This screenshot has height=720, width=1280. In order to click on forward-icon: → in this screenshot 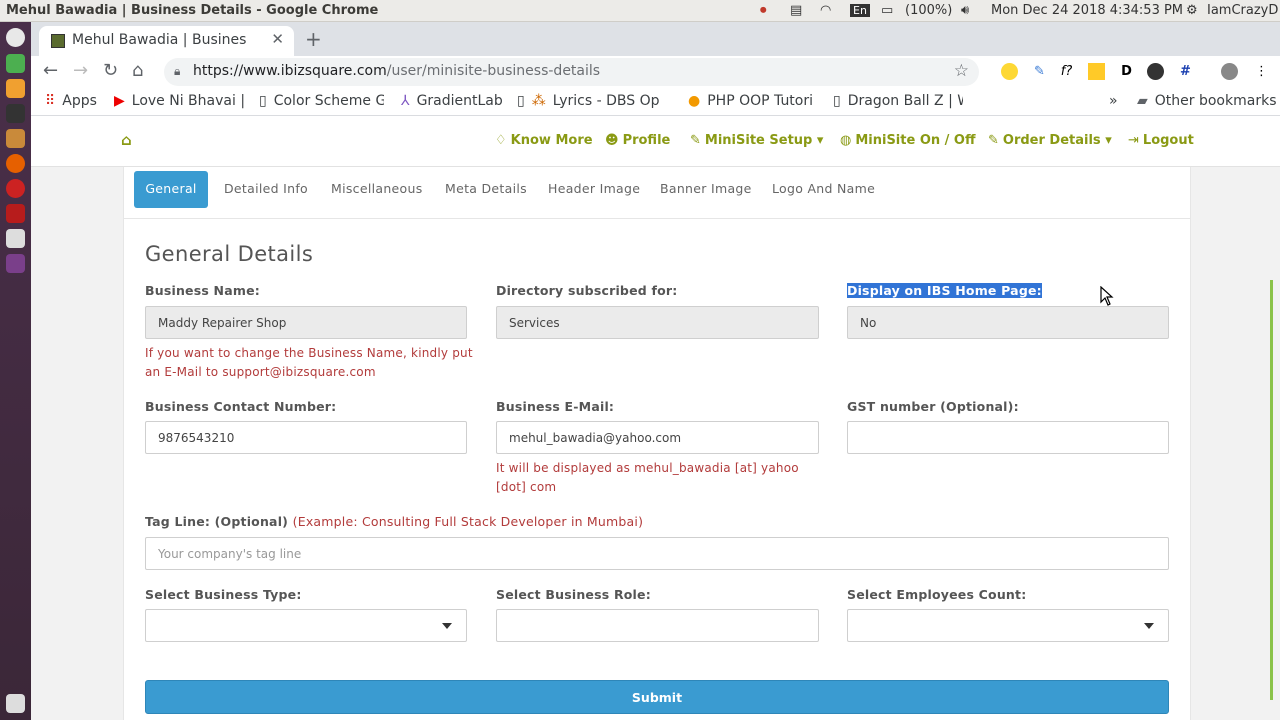, I will do `click(80, 70)`.